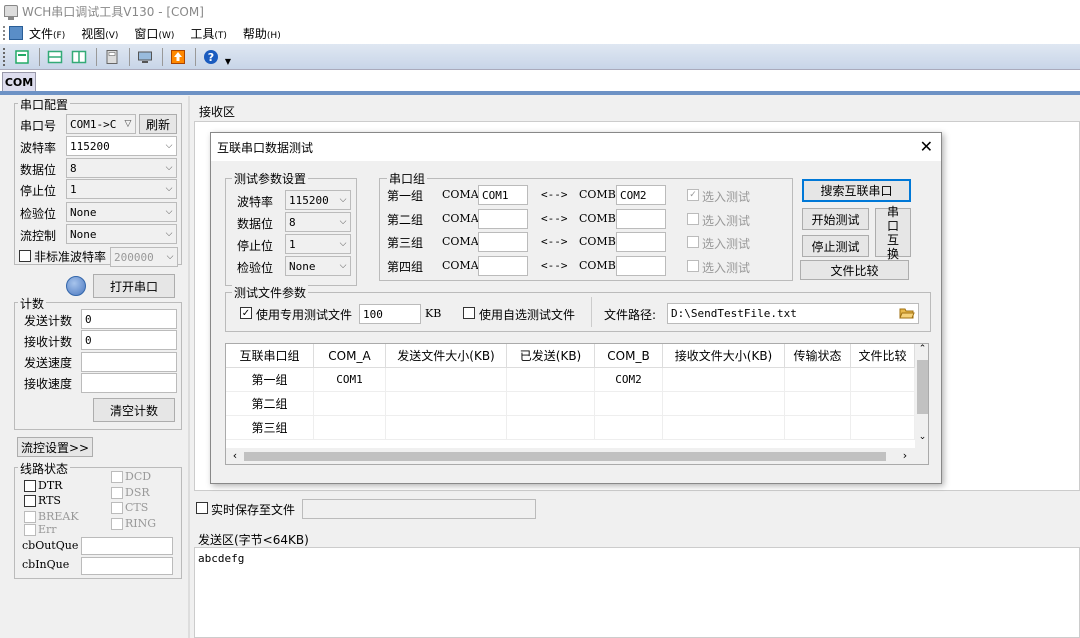  Describe the element at coordinates (503, 219) in the screenshot. I see `group-2-coma-field` at that location.